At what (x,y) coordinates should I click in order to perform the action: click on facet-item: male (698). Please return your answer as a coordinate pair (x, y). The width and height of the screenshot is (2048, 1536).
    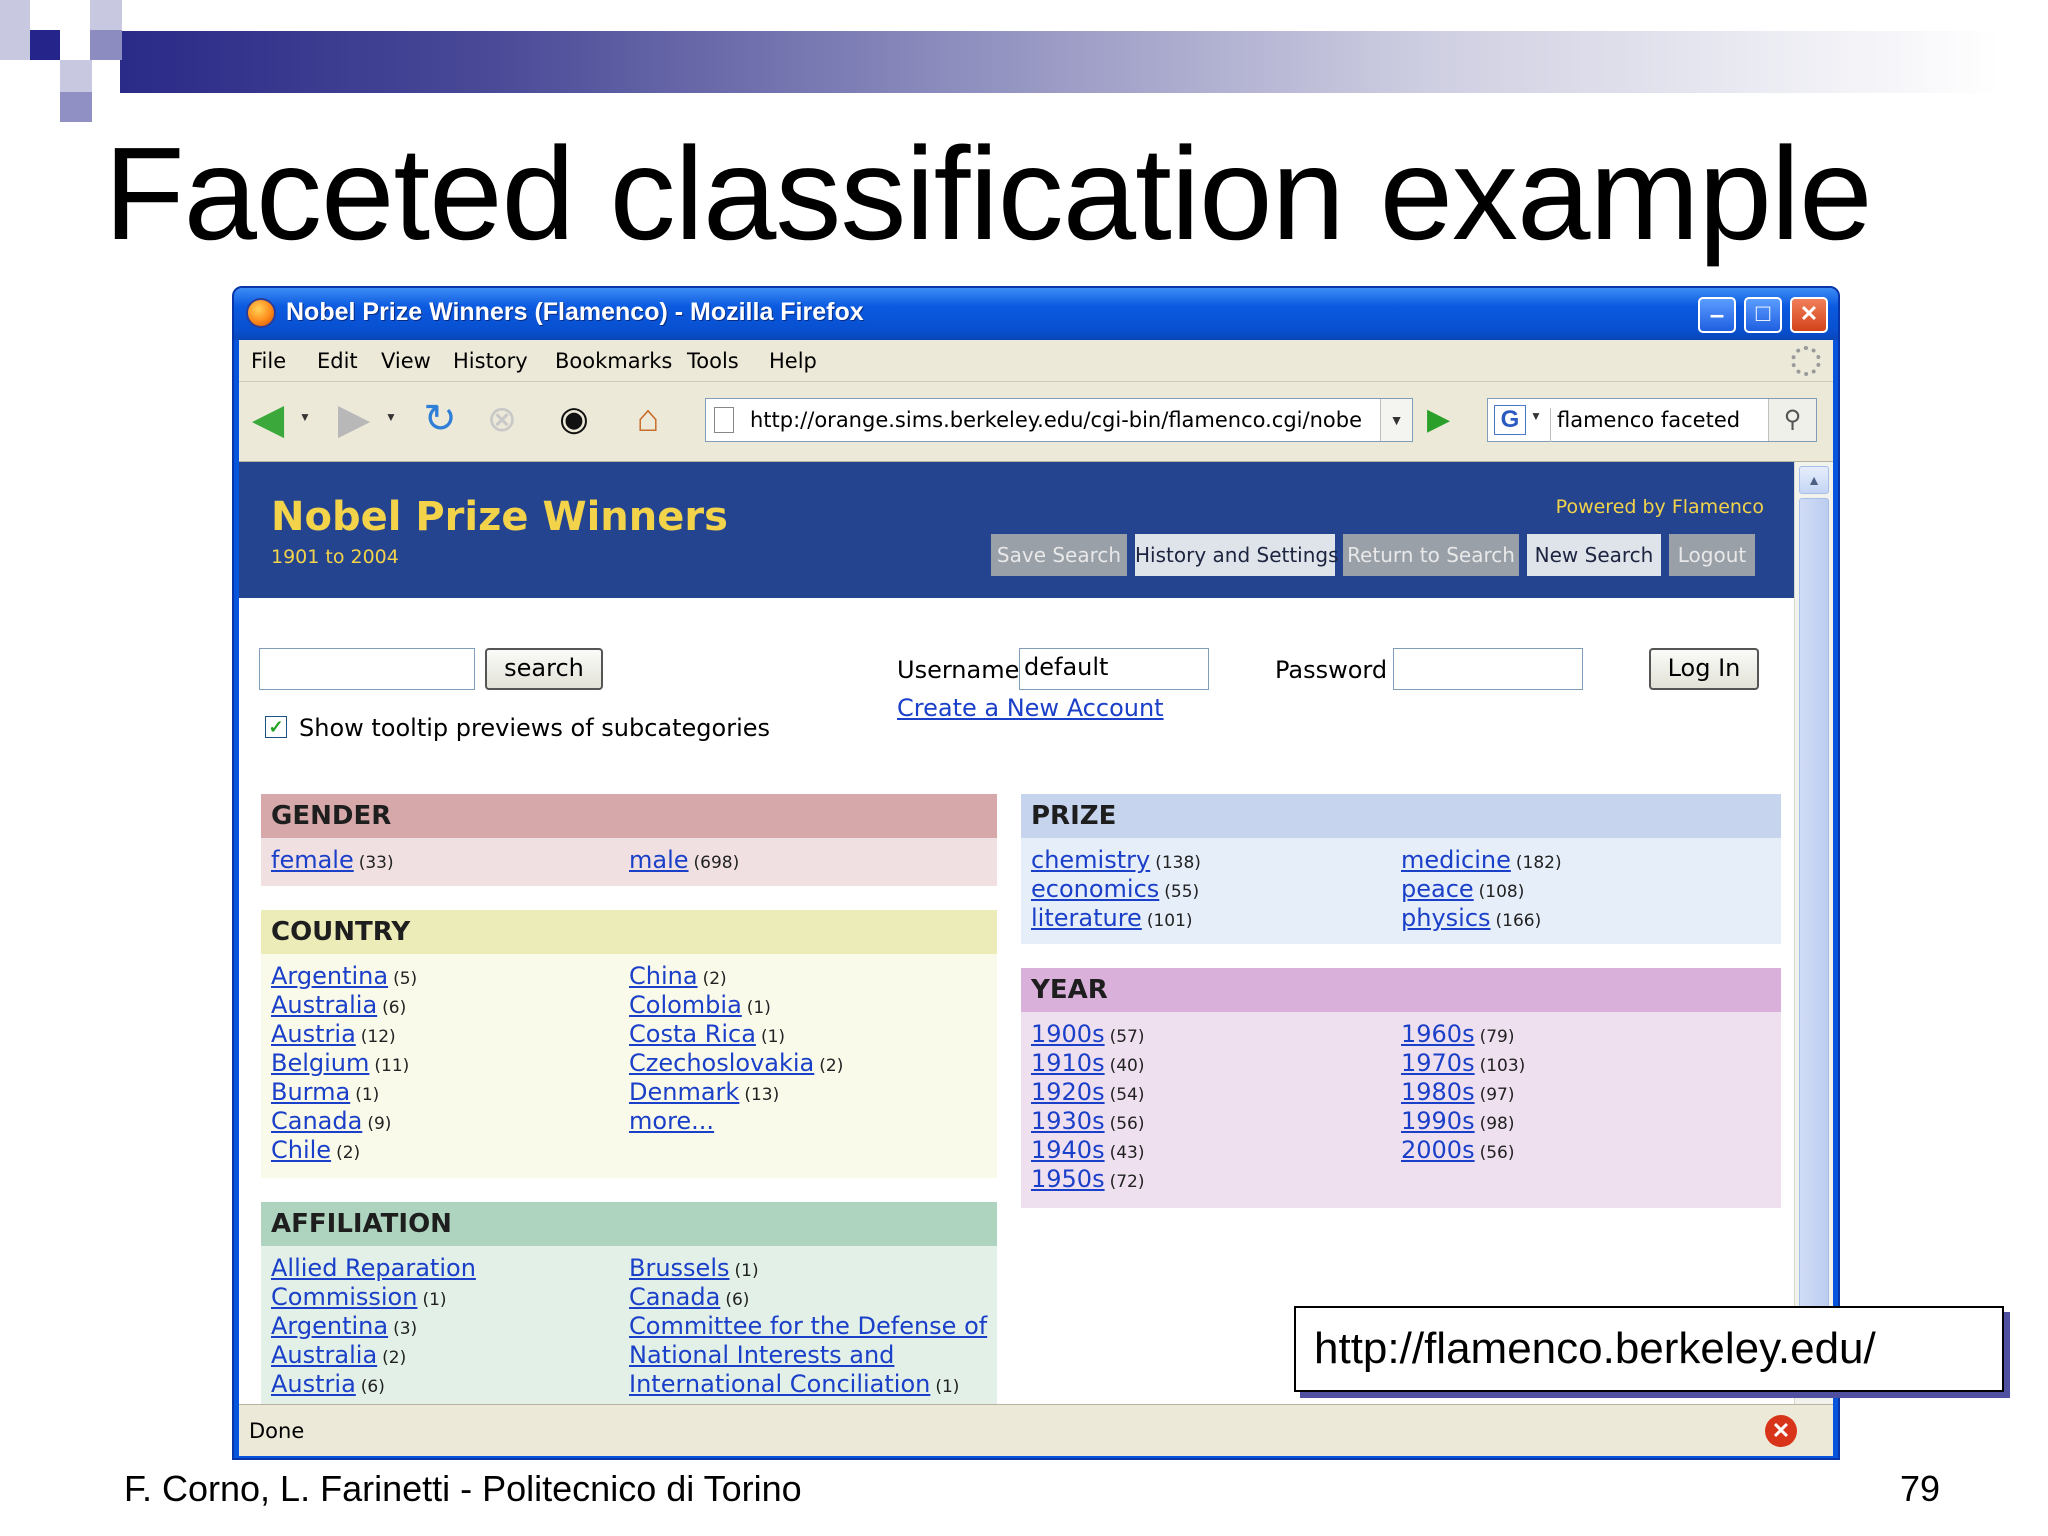
    Looking at the image, I should click on (684, 862).